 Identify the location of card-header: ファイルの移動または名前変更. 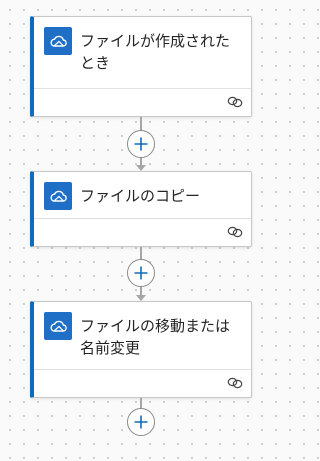
(142, 330).